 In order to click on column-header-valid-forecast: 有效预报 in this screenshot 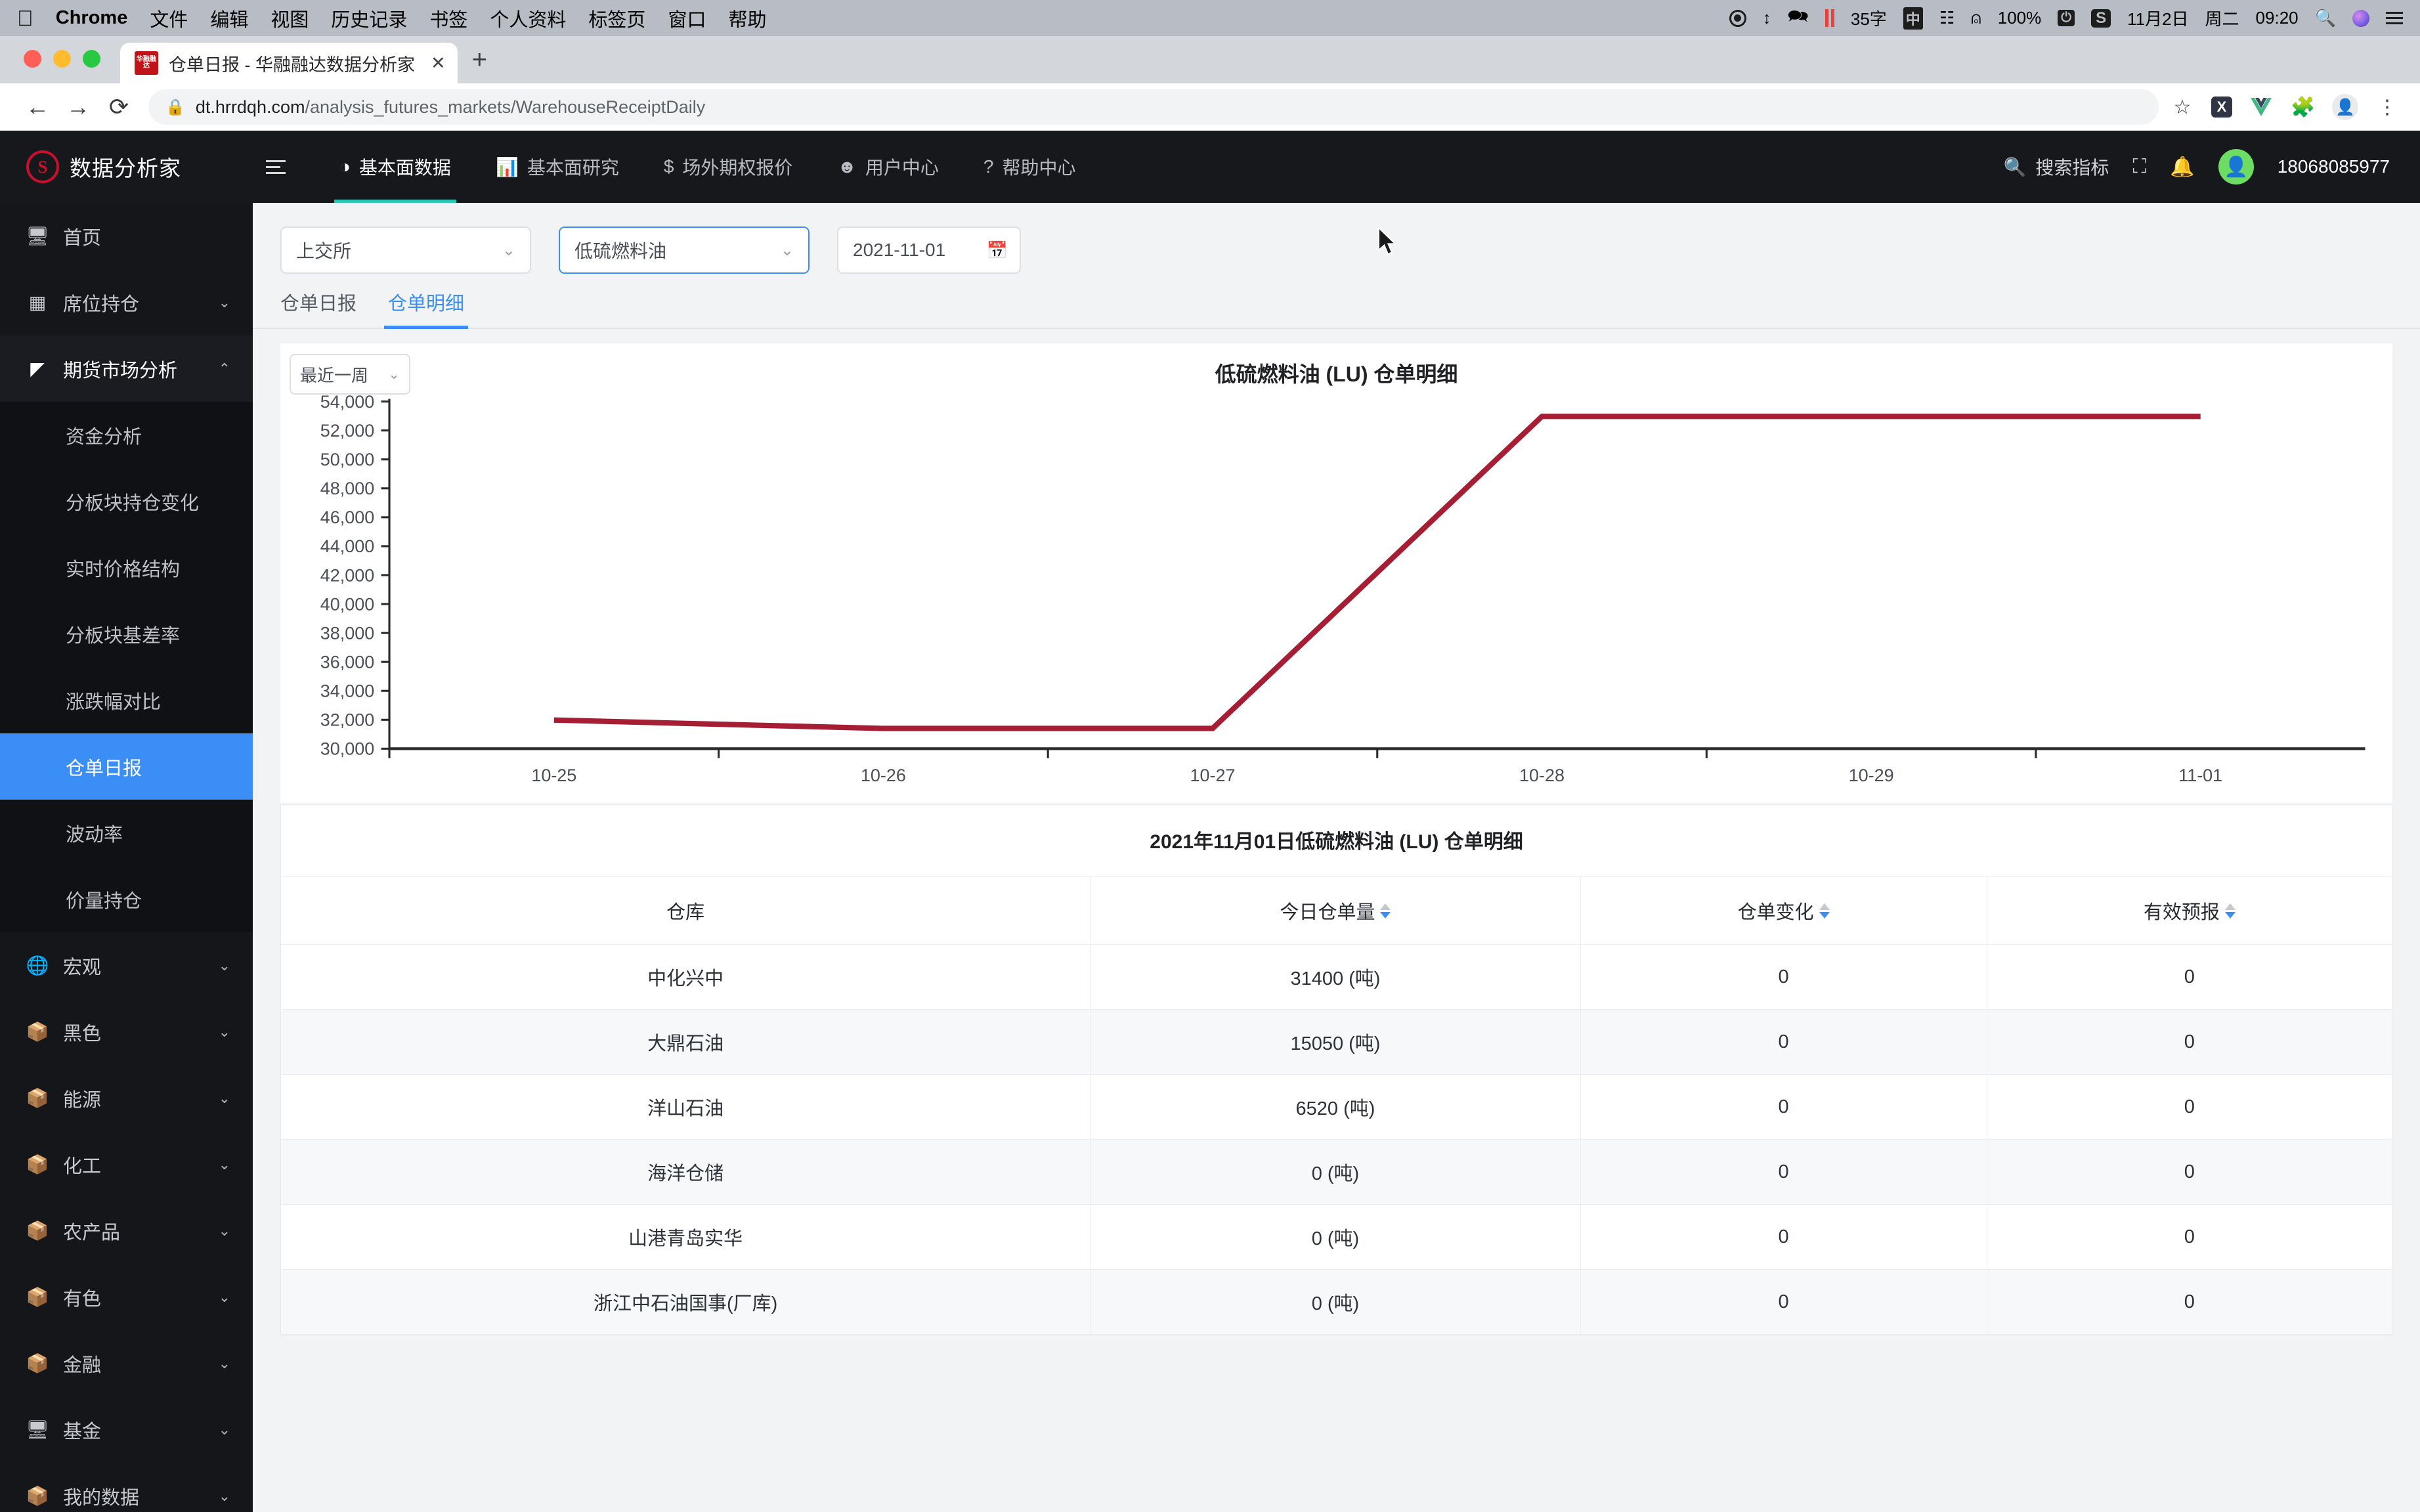, I will do `click(2189, 910)`.